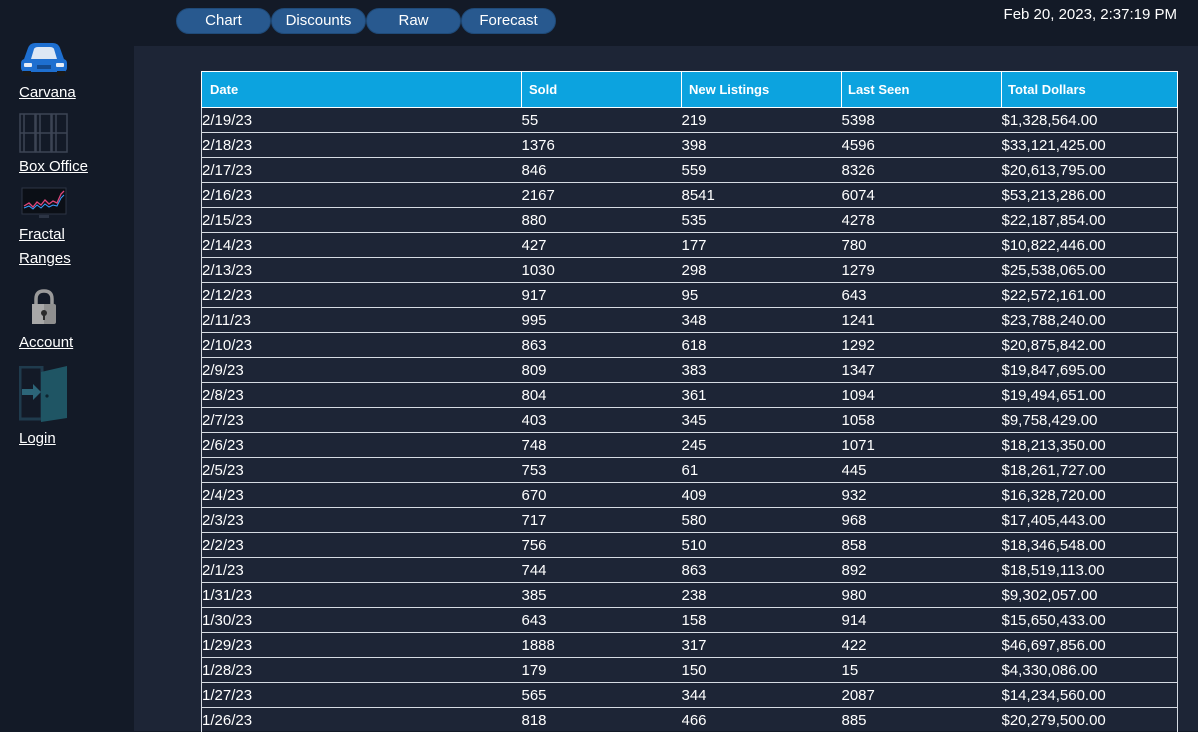 The width and height of the screenshot is (1198, 732). What do you see at coordinates (602, 670) in the screenshot?
I see `sold-cell: 179` at bounding box center [602, 670].